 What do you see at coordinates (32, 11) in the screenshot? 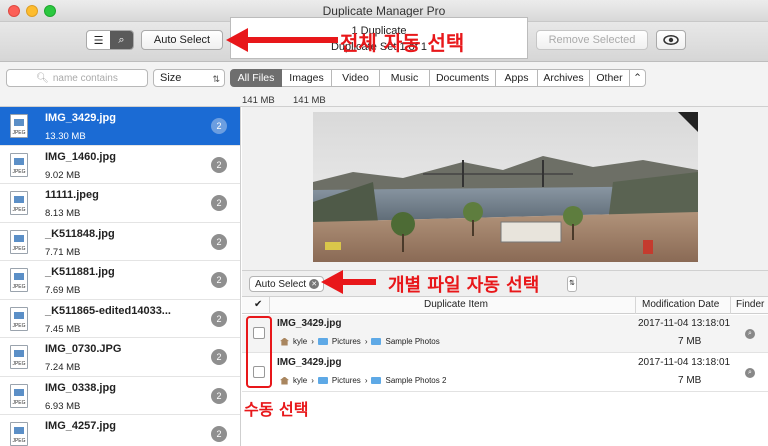
I see `minimize-window-button` at bounding box center [32, 11].